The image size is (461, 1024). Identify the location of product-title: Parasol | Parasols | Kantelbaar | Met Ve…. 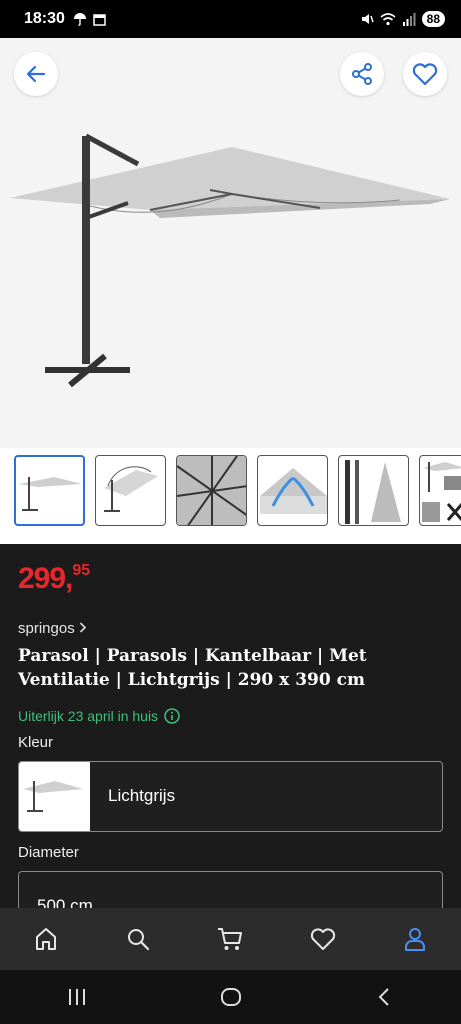
(192, 668).